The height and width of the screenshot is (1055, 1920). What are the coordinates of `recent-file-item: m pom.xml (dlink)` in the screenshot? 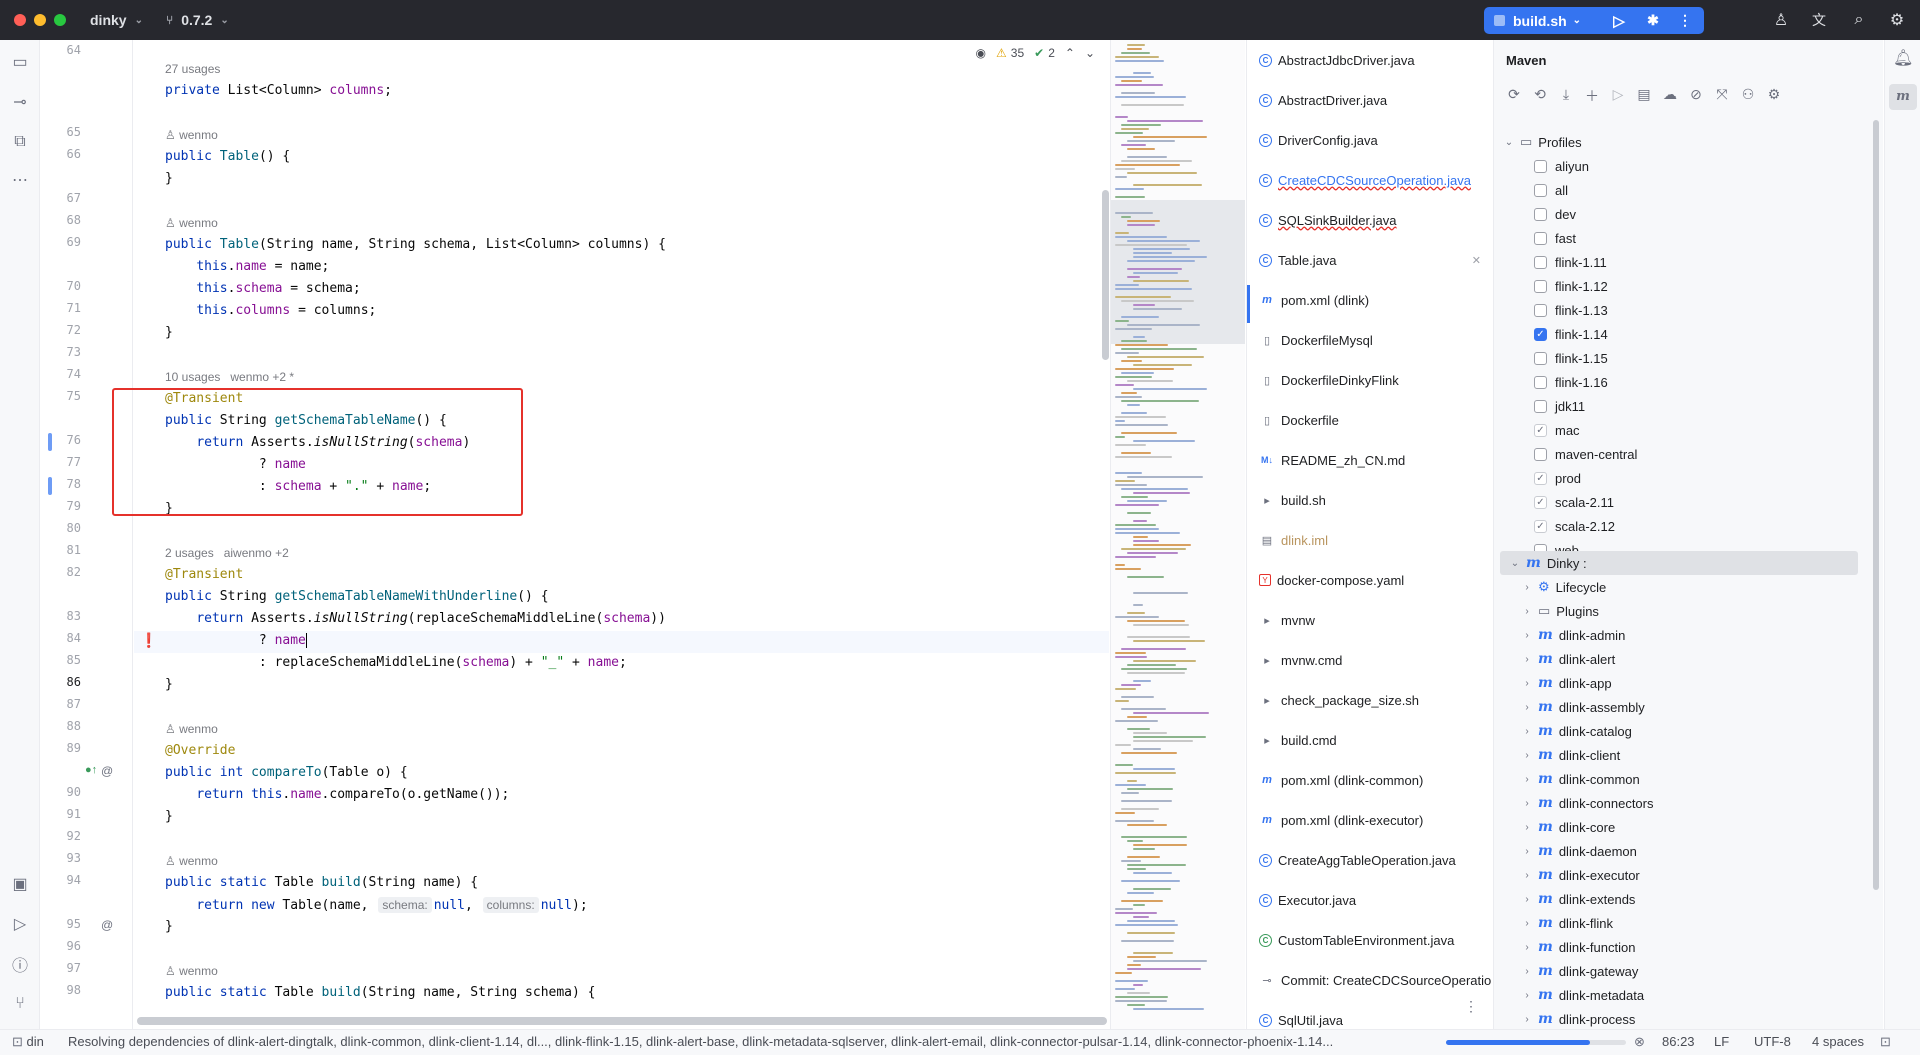 It's located at (1369, 300).